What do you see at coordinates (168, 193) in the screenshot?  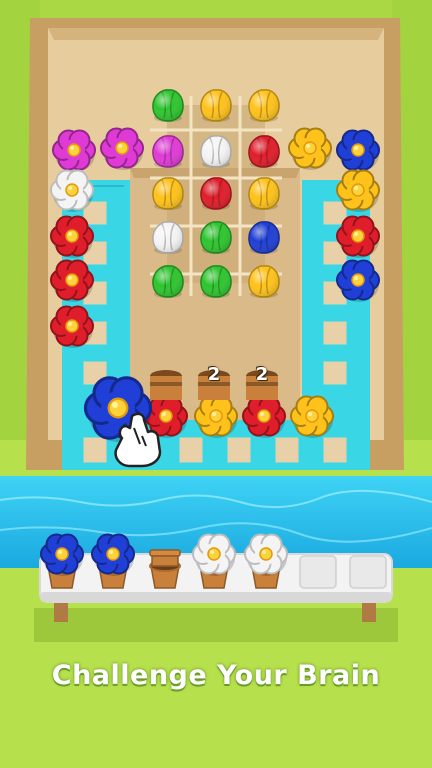 I see `bud-yellow-r3c1` at bounding box center [168, 193].